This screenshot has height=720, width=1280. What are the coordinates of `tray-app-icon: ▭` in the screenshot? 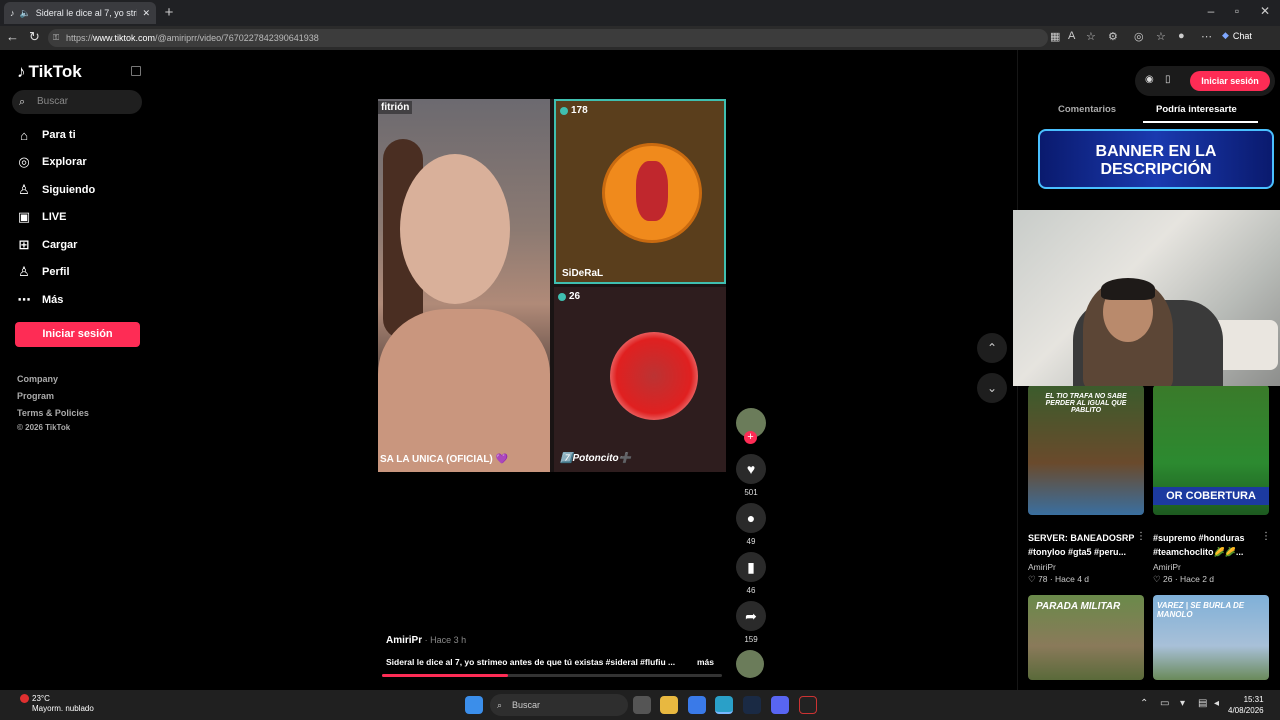 It's located at (1164, 703).